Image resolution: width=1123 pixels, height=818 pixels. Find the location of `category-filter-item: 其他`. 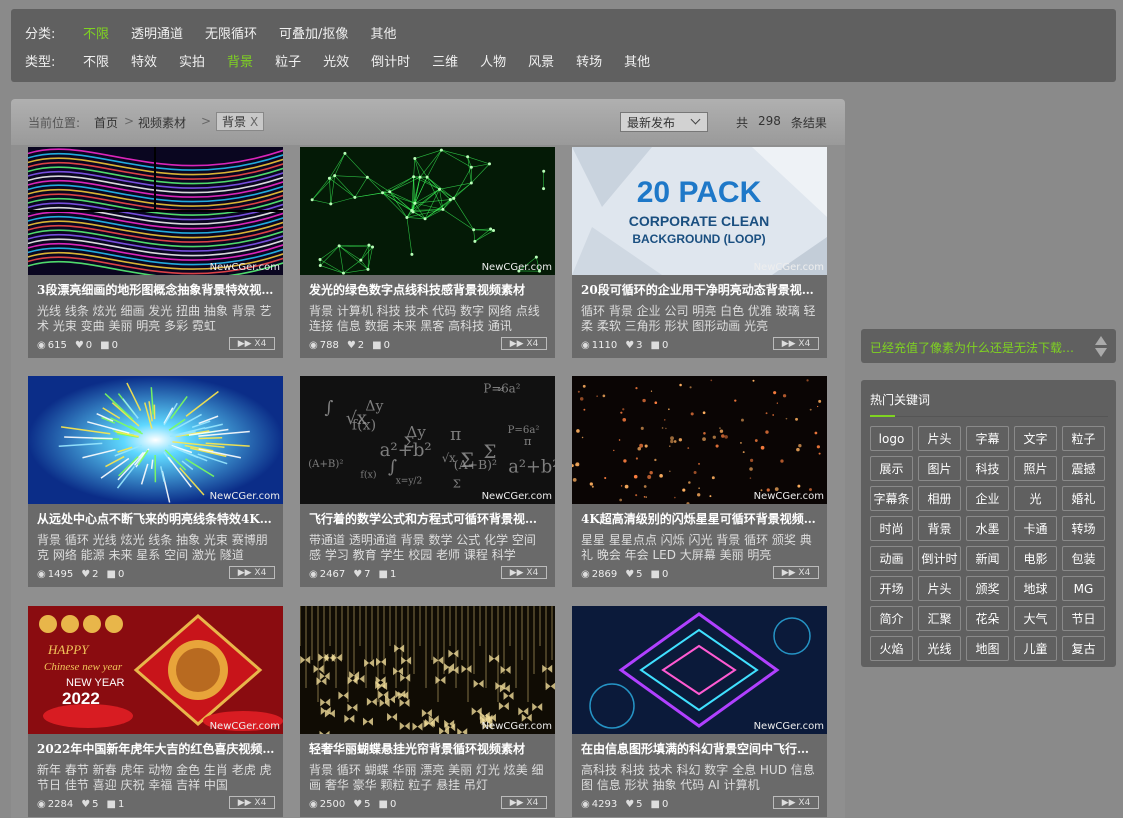

category-filter-item: 其他 is located at coordinates (383, 32).